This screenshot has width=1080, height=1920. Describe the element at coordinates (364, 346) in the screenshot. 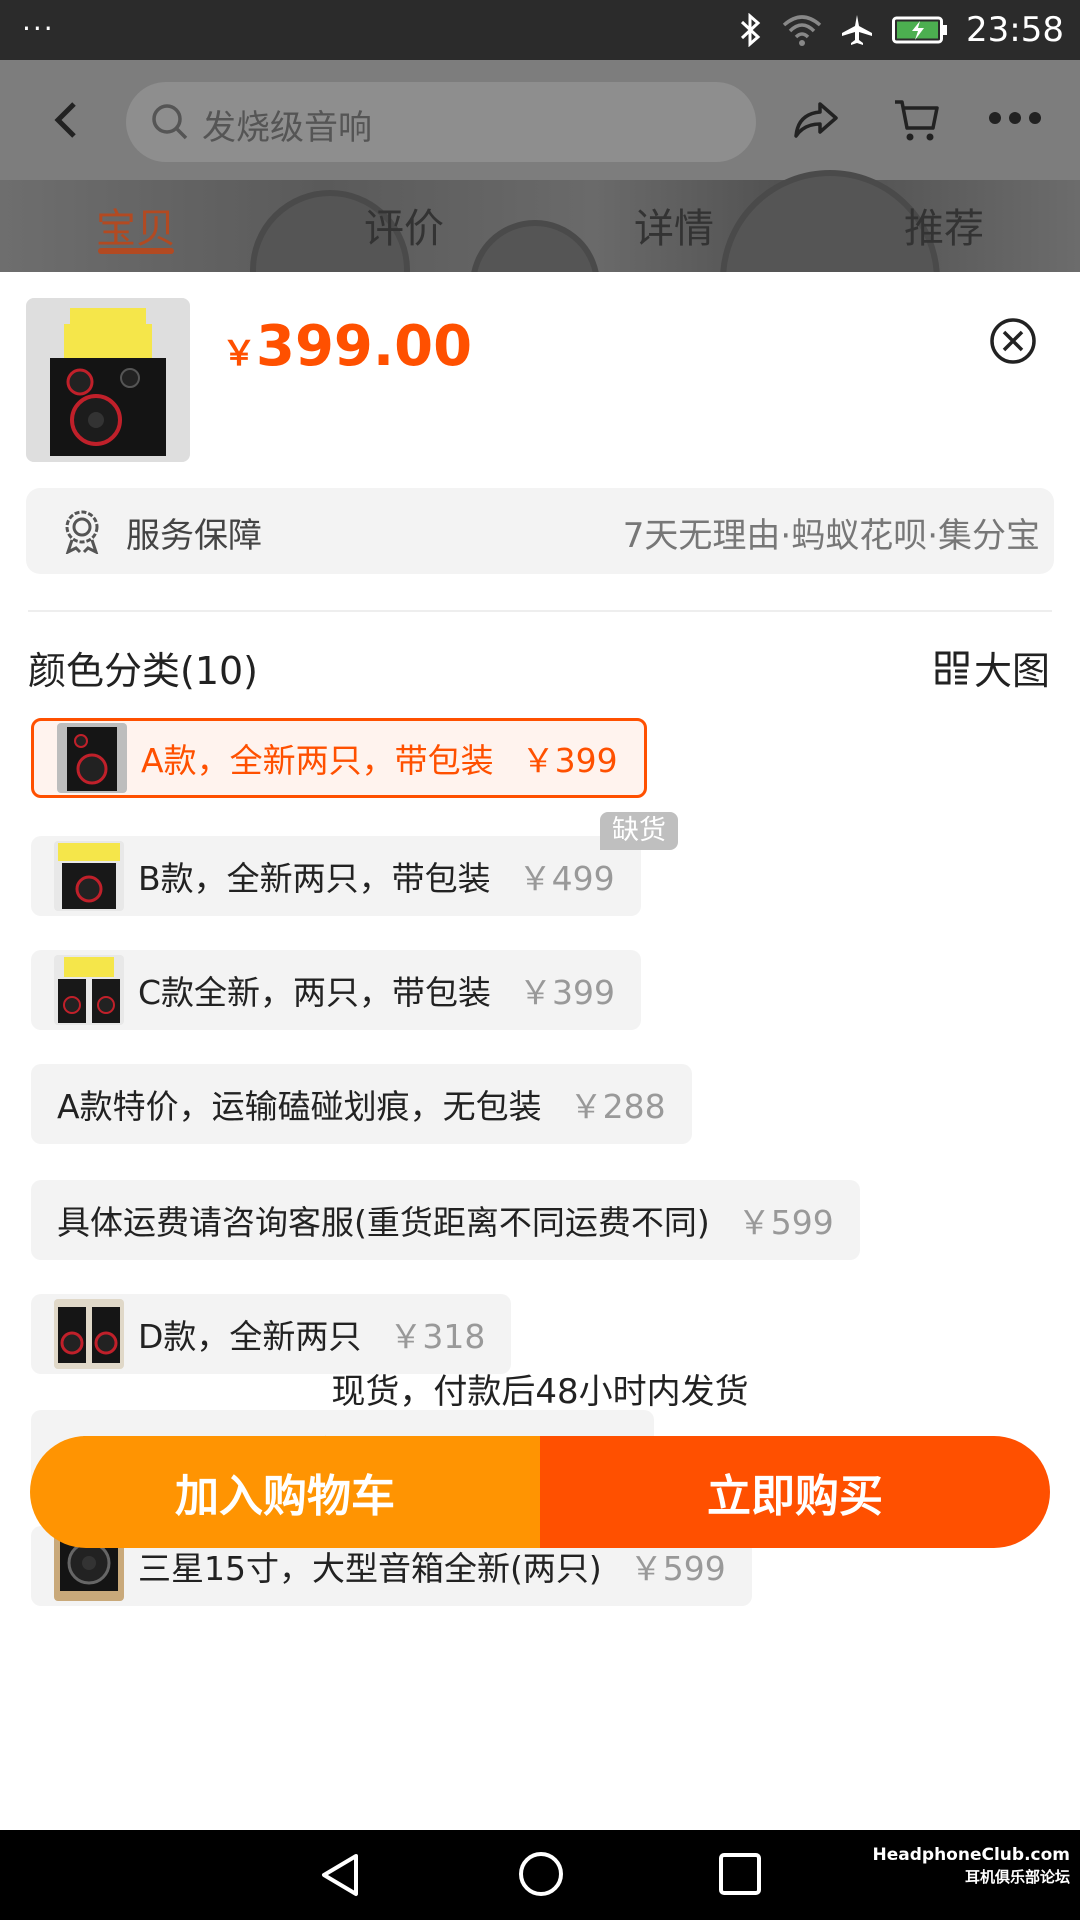

I see `price-value: 399.00` at that location.